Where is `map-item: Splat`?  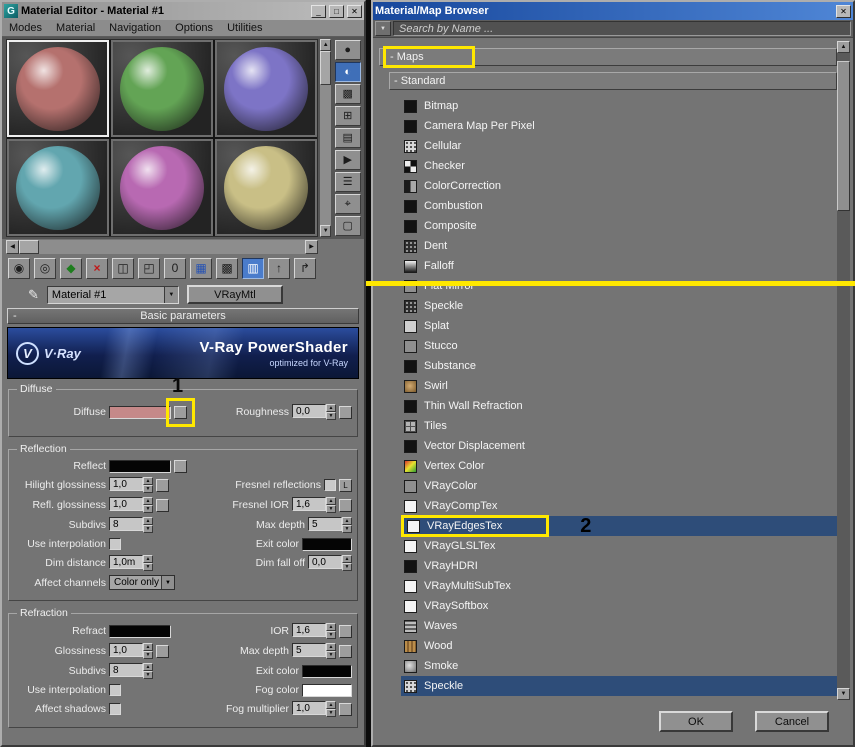
map-item: Splat is located at coordinates (619, 326).